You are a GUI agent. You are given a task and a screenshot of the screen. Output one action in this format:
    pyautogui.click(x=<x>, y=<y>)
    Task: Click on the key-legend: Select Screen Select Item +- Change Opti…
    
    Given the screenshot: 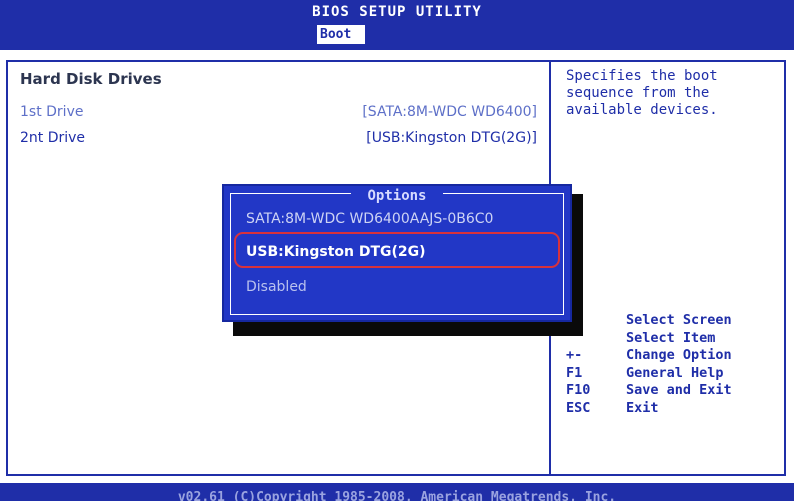 What is the action you would take?
    pyautogui.click(x=673, y=364)
    